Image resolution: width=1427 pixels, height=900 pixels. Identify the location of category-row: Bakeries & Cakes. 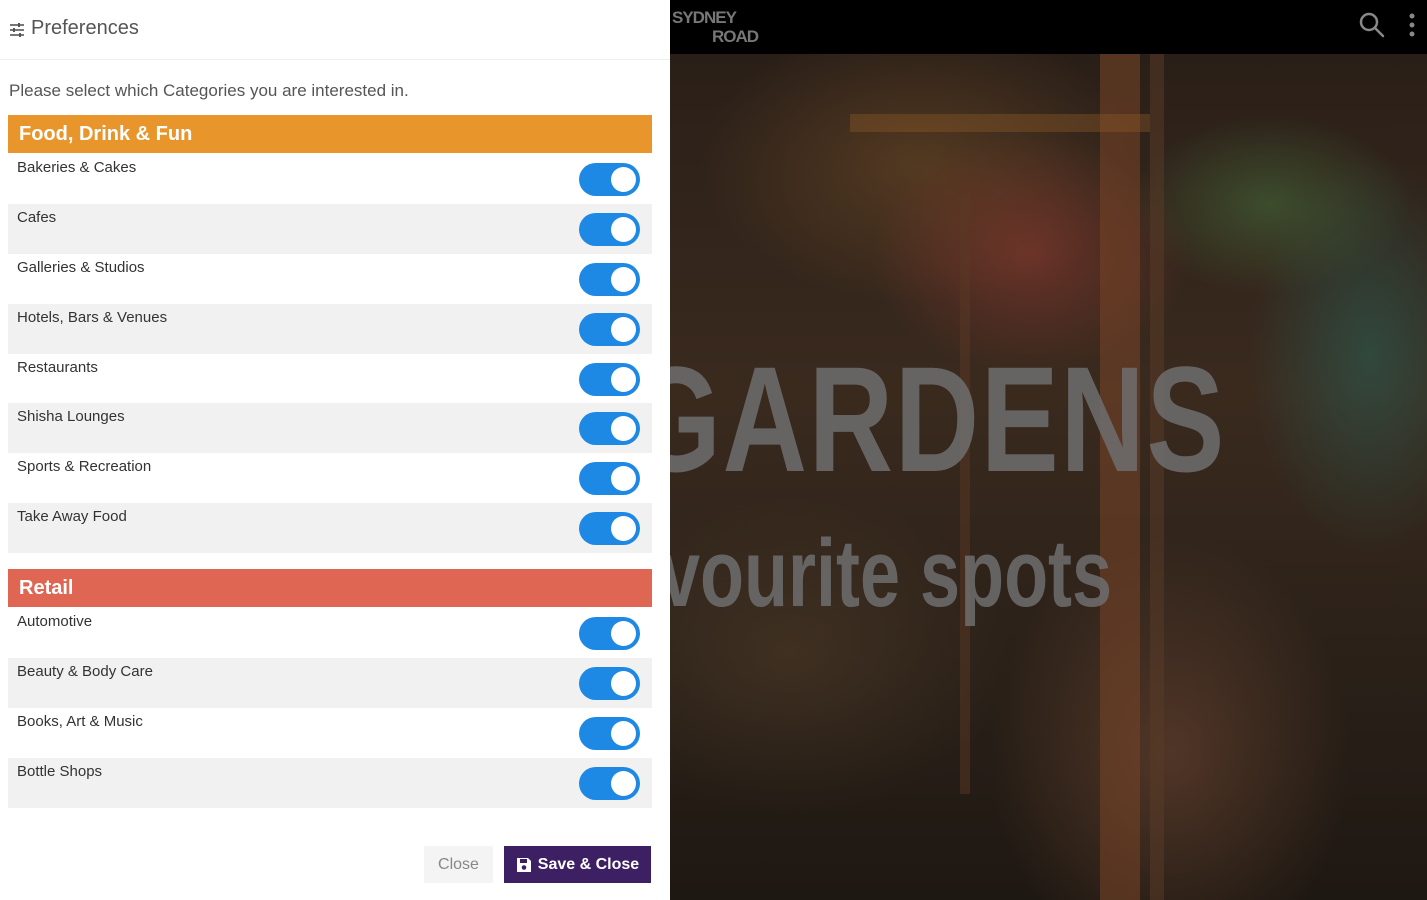
(330, 179).